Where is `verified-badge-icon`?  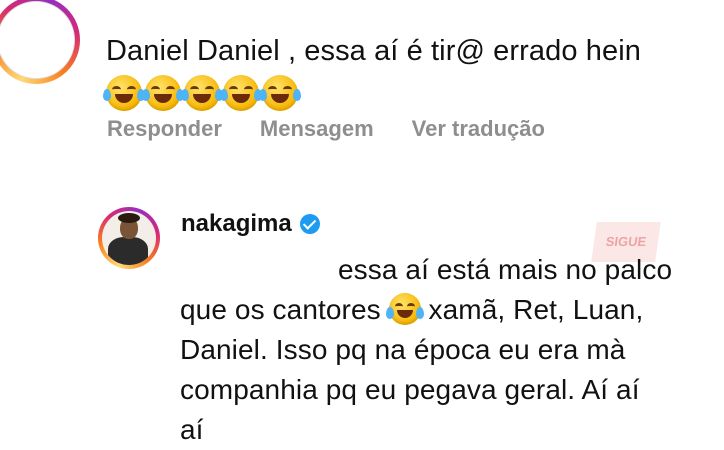 verified-badge-icon is located at coordinates (309, 224).